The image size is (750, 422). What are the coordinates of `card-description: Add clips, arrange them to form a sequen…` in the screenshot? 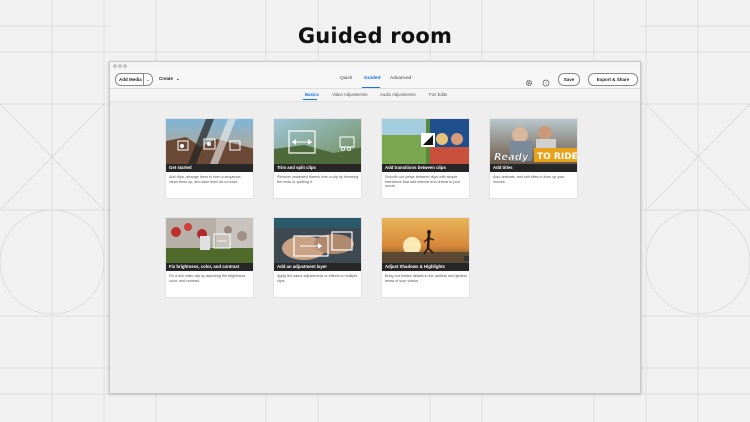 It's located at (205, 179).